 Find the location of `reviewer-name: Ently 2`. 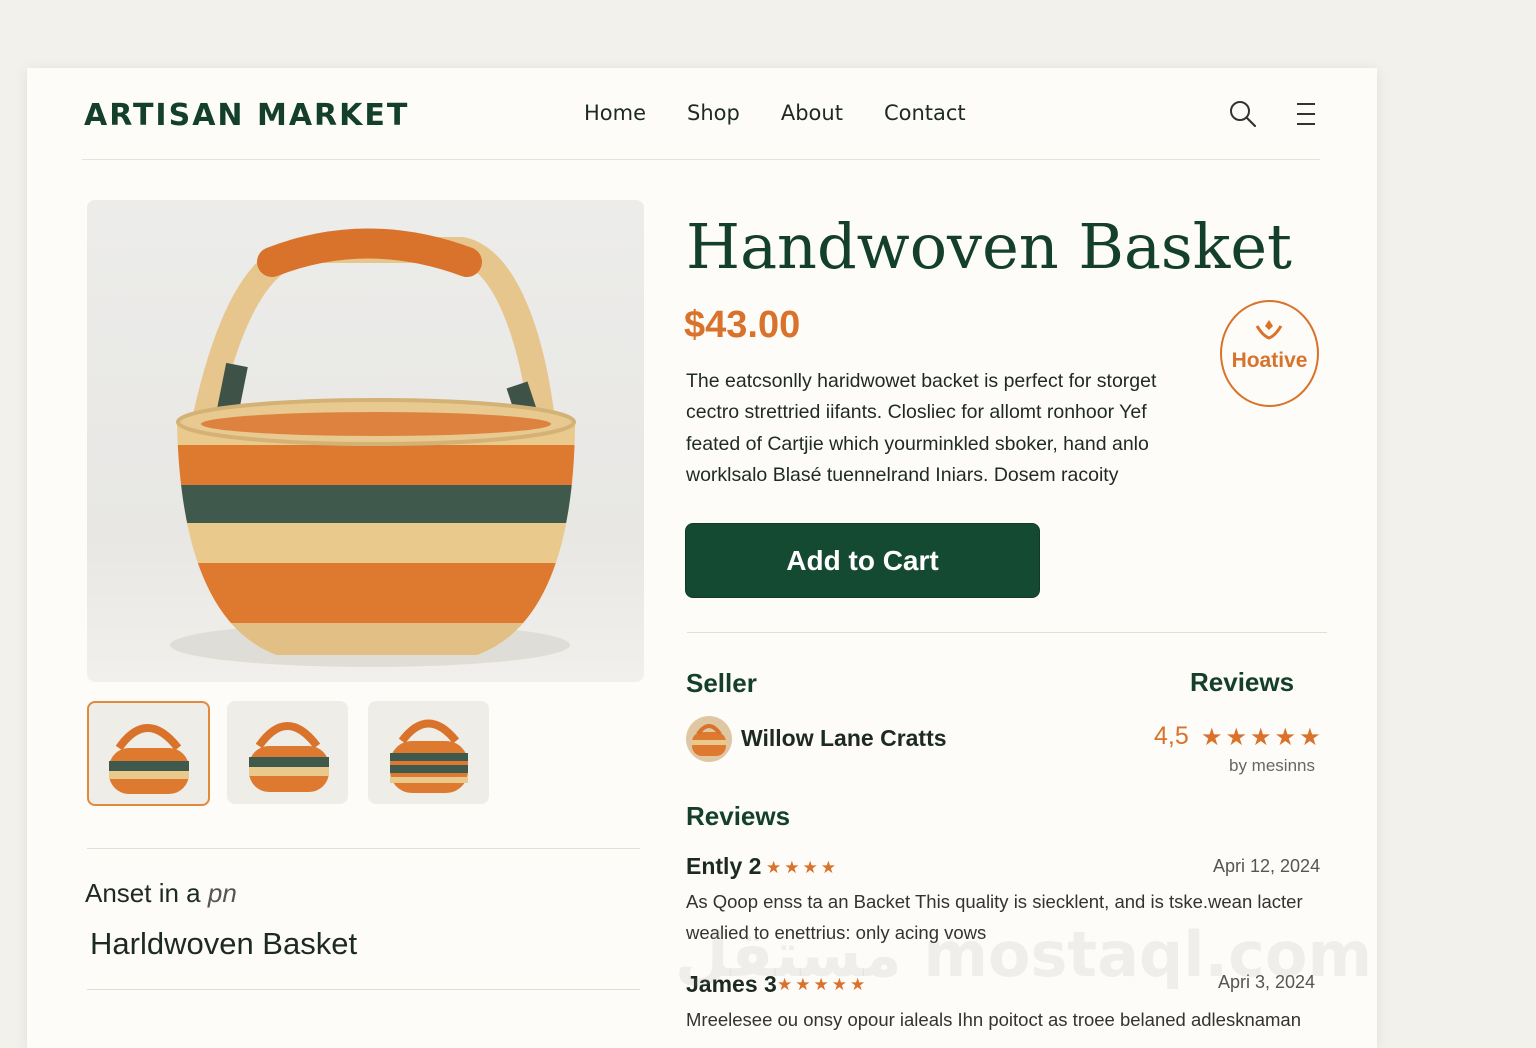

reviewer-name: Ently 2 is located at coordinates (724, 866).